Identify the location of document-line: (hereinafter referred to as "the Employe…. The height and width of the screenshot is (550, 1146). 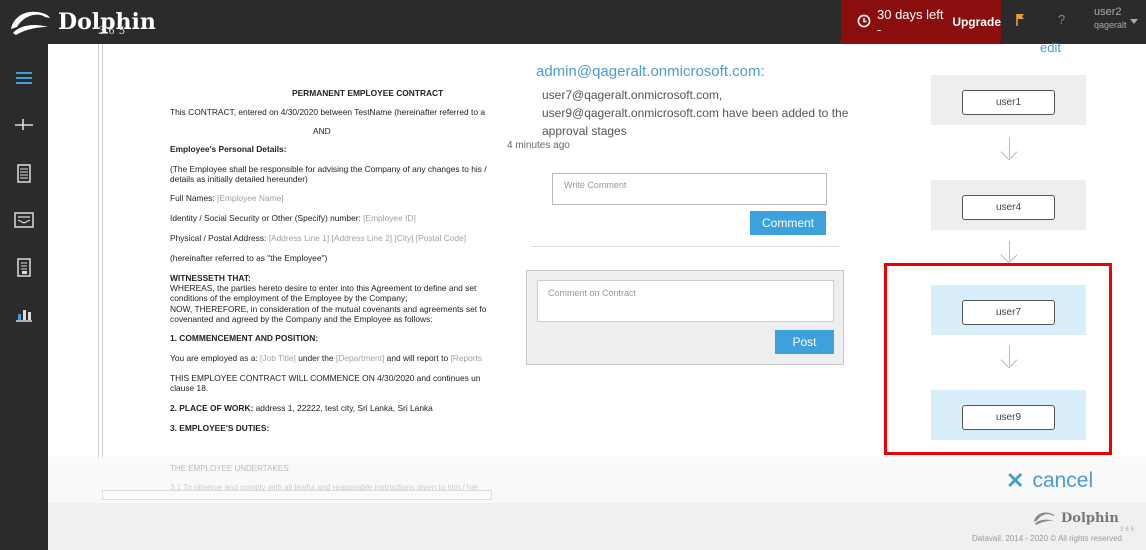
(249, 258).